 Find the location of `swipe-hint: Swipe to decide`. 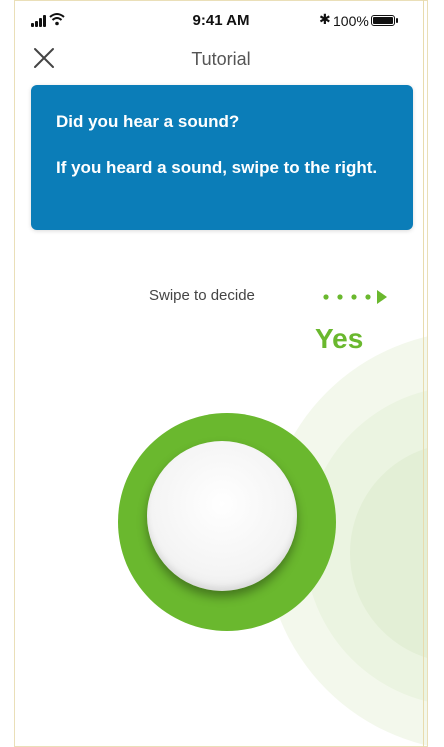

swipe-hint: Swipe to decide is located at coordinates (202, 295).